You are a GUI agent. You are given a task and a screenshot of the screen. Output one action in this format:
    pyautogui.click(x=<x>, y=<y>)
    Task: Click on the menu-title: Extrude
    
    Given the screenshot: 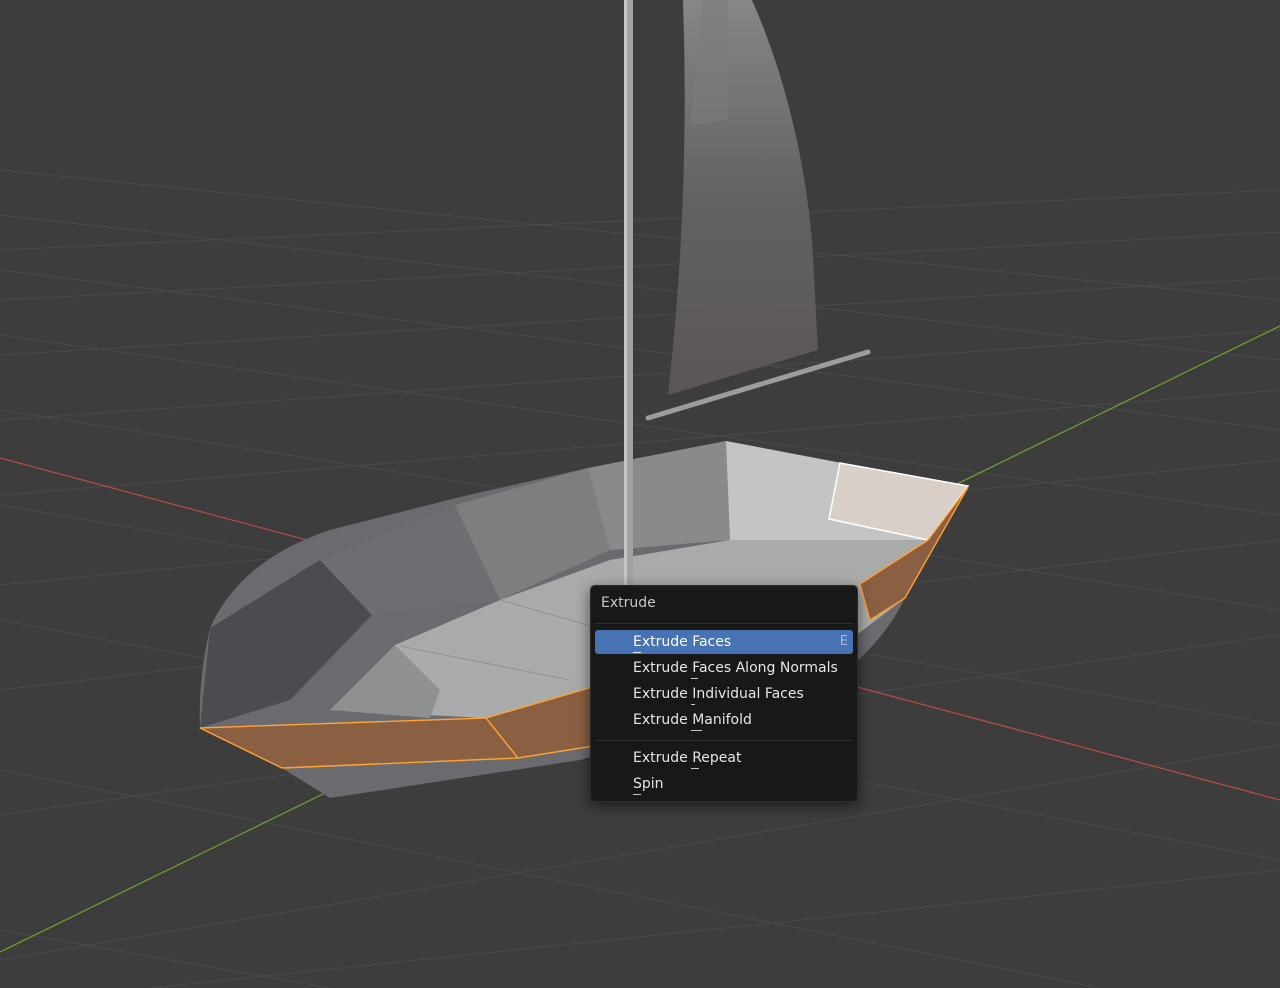 What is the action you would take?
    pyautogui.click(x=628, y=603)
    